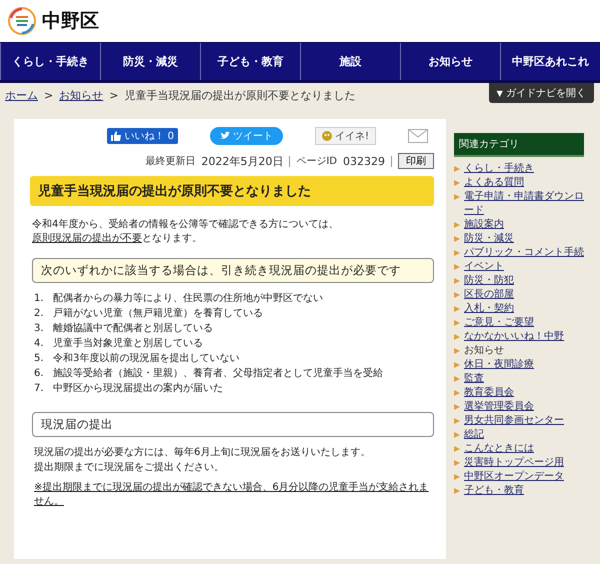  What do you see at coordinates (524, 204) in the screenshot?
I see `sidebar-link: 電子申請・申請書ダウンロード` at bounding box center [524, 204].